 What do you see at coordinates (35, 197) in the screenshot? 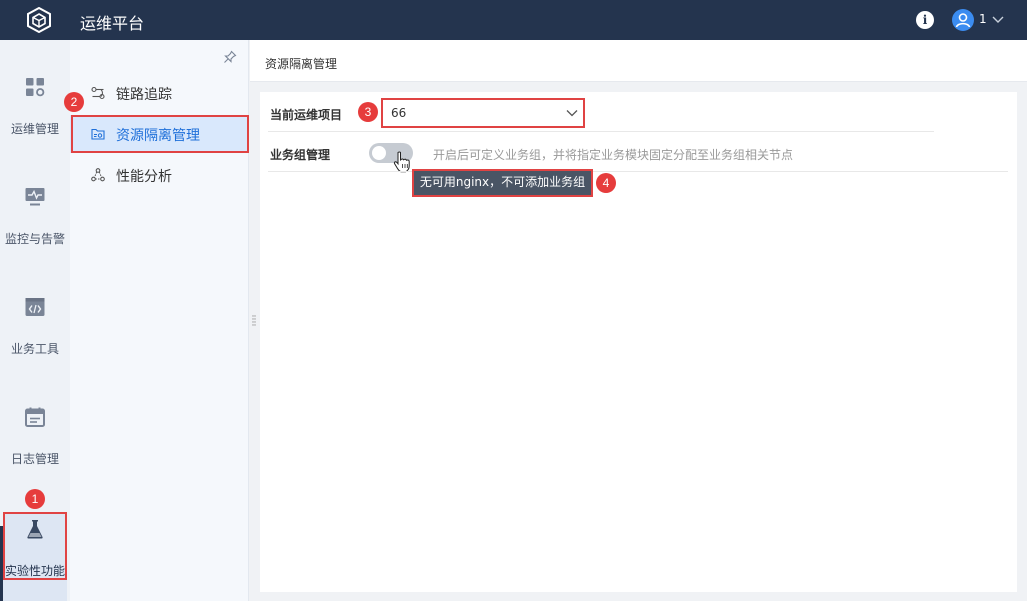
I see `monitor-icon` at bounding box center [35, 197].